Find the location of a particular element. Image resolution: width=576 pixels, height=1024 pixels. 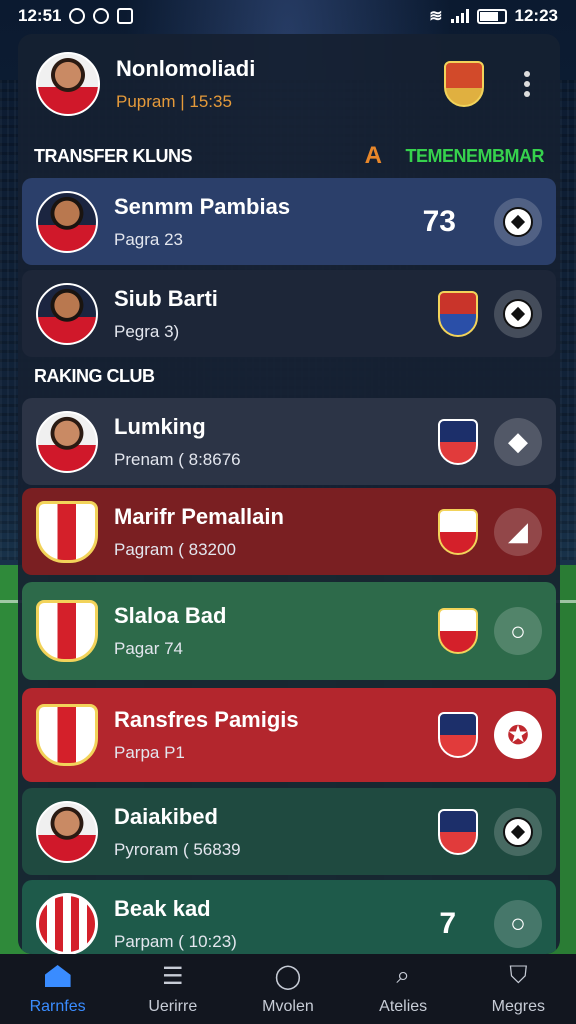

nav-label: Mvolen is located at coordinates (288, 1006).